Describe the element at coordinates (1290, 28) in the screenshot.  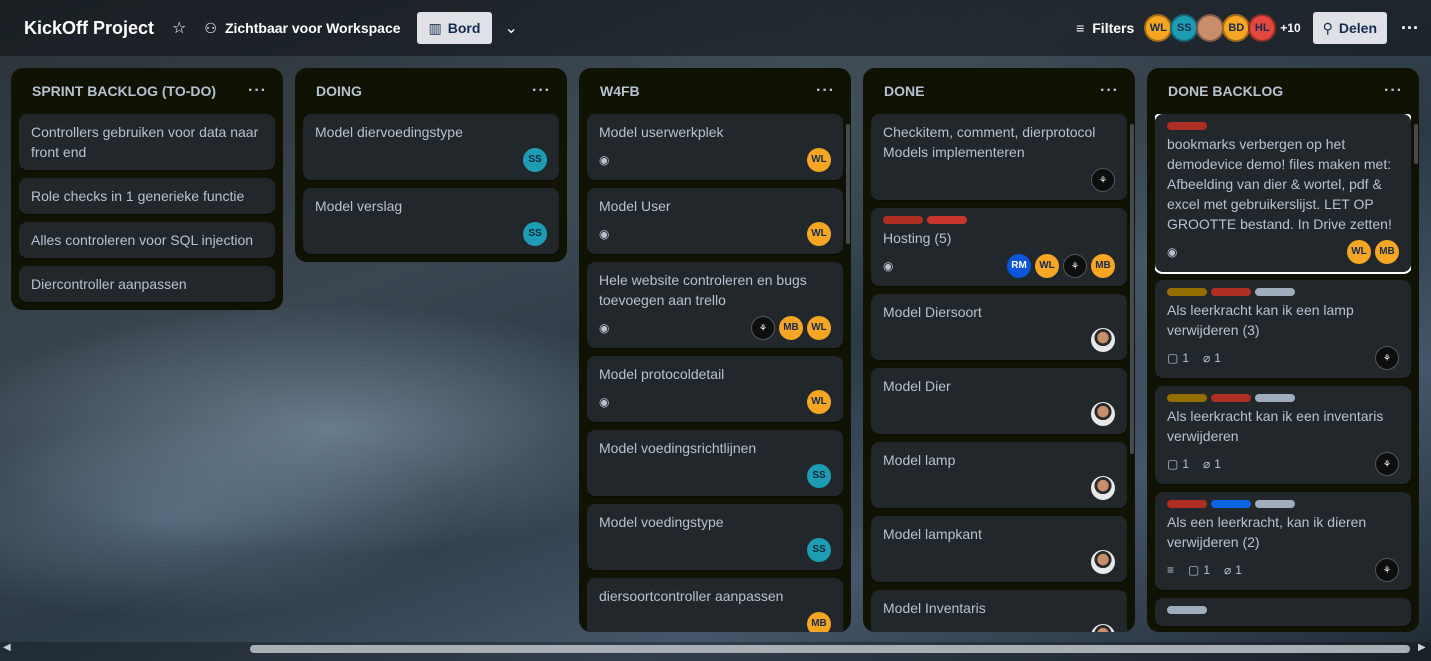
I see `more-members-count: +10` at that location.